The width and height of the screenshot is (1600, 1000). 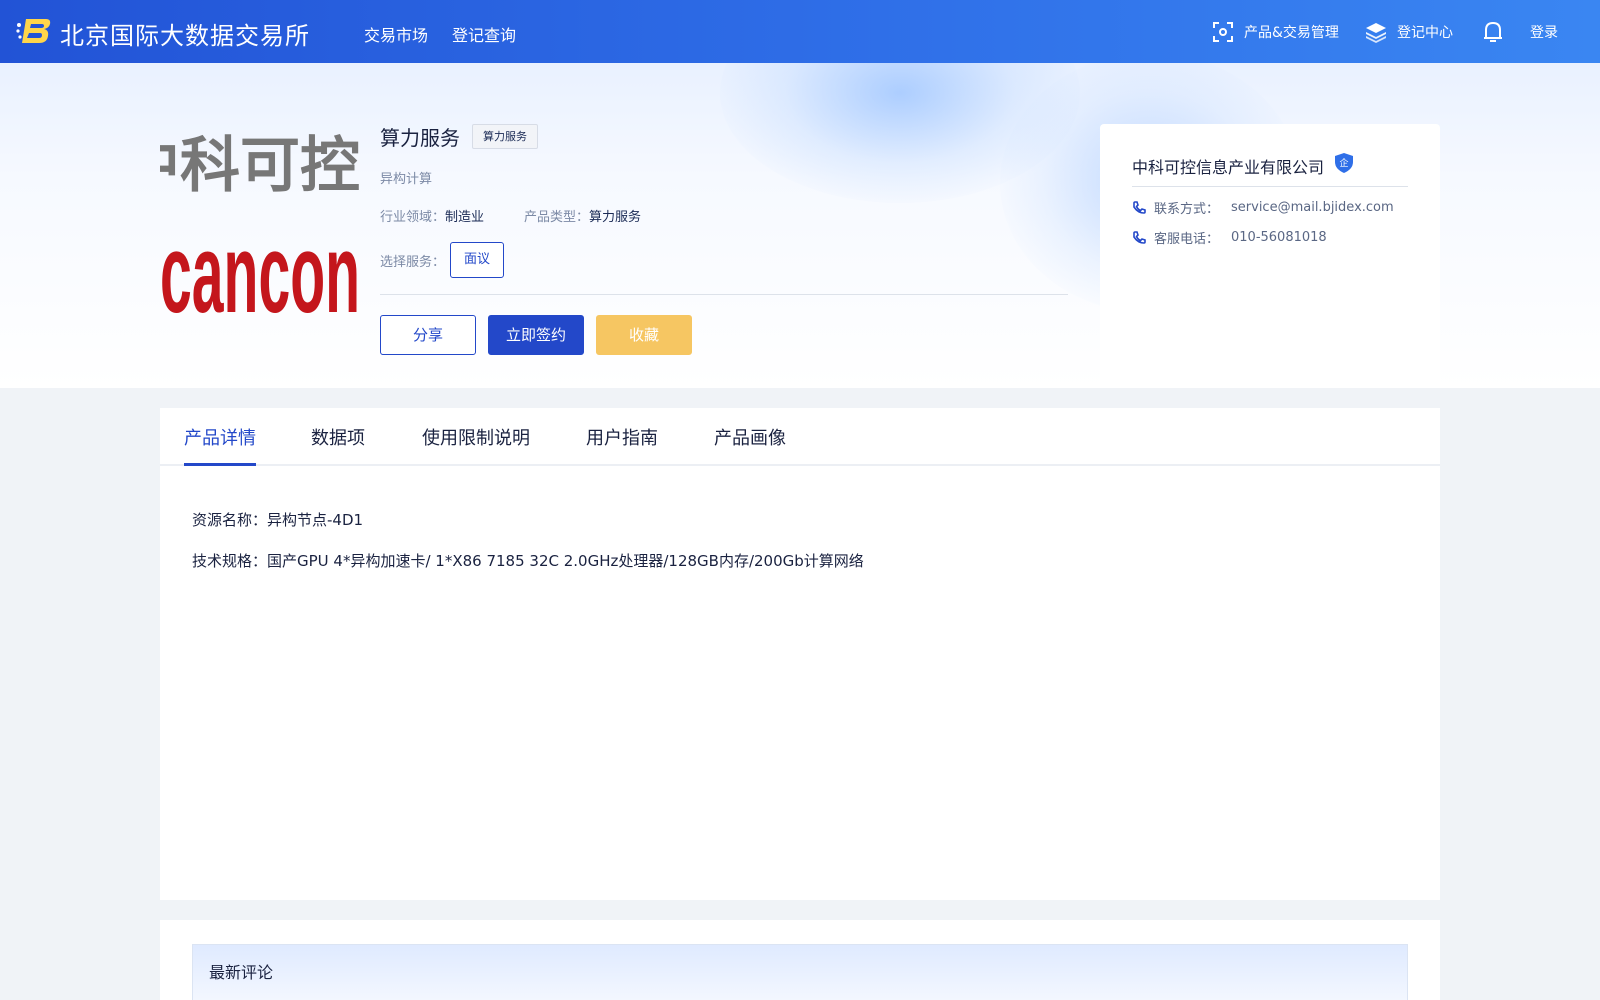 What do you see at coordinates (338, 437) in the screenshot?
I see `tab-data-items: 数据项` at bounding box center [338, 437].